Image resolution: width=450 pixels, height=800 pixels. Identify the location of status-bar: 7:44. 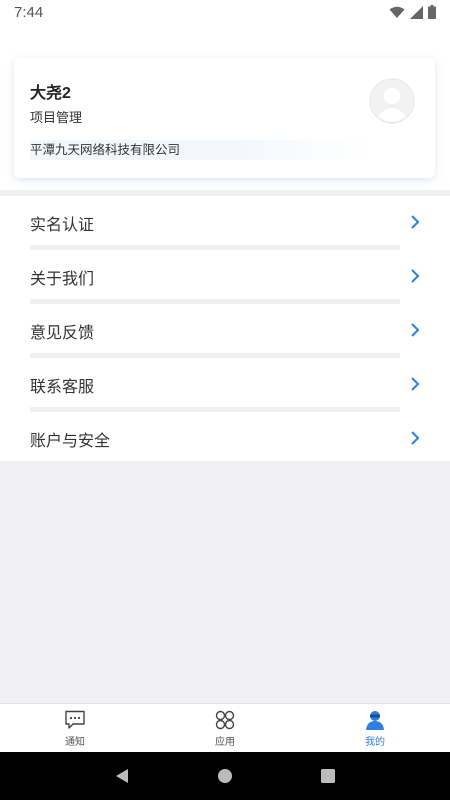
(225, 12).